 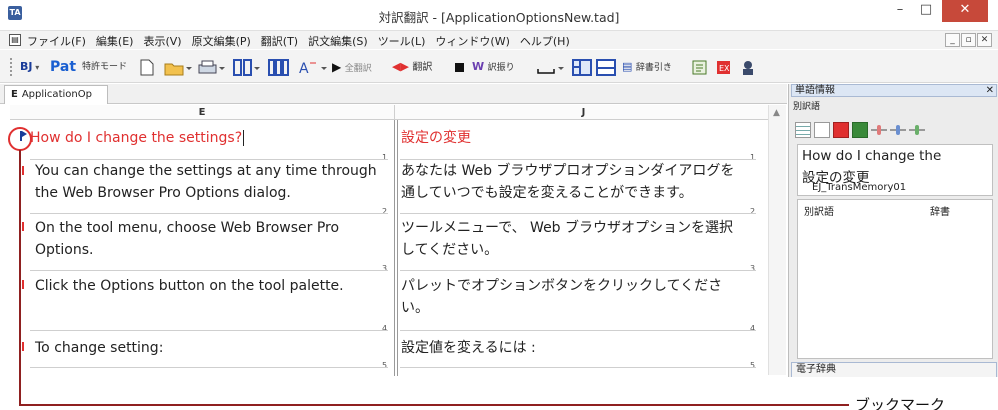 What do you see at coordinates (422, 67) in the screenshot?
I see `translate-label: 翻訳` at bounding box center [422, 67].